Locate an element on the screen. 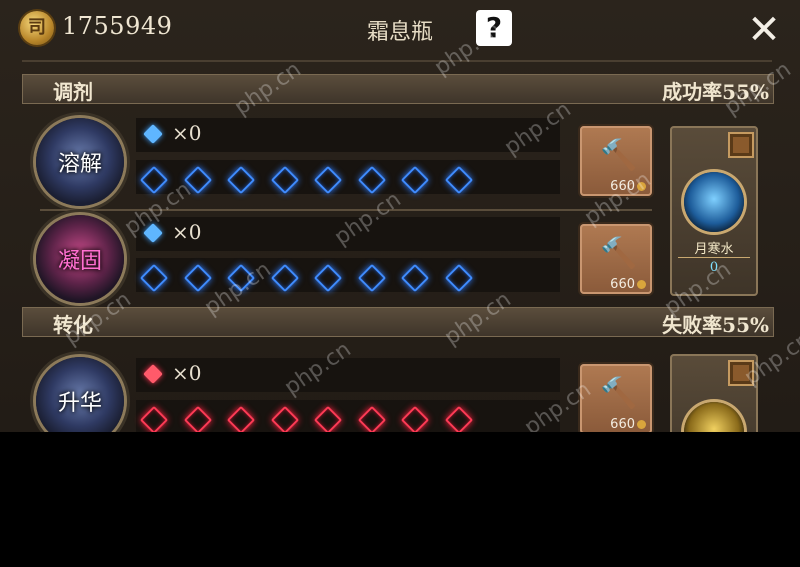 Image resolution: width=800 pixels, height=567 pixels. coin-icon: 司 is located at coordinates (37, 28).